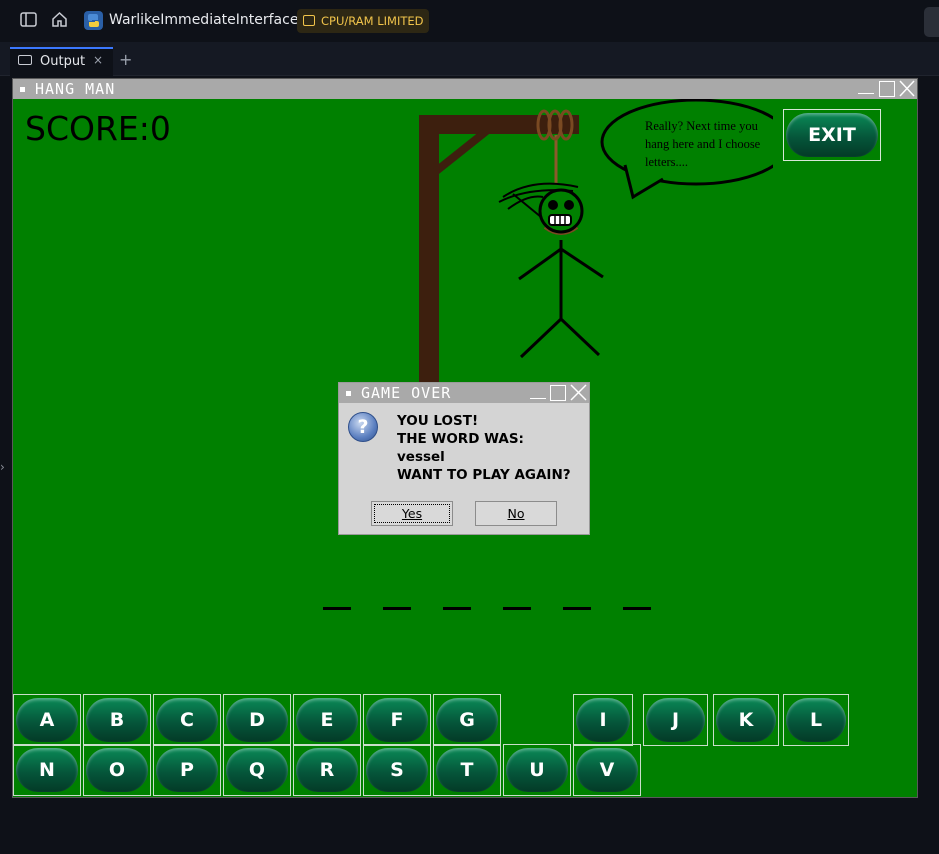 The height and width of the screenshot is (854, 939). What do you see at coordinates (207, 20) in the screenshot?
I see `app-name: WarlikeImmediateInterfaces` at bounding box center [207, 20].